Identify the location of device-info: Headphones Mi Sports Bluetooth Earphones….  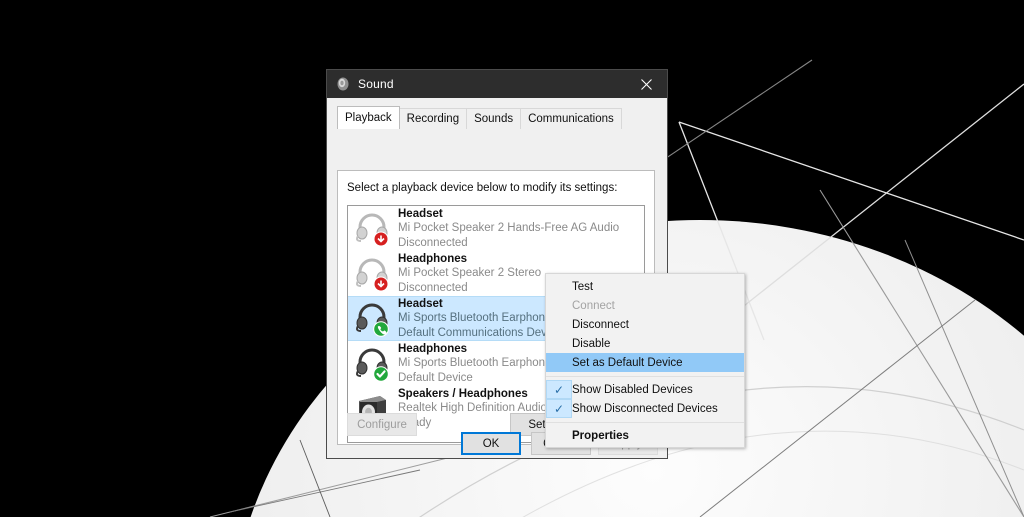
(477, 363).